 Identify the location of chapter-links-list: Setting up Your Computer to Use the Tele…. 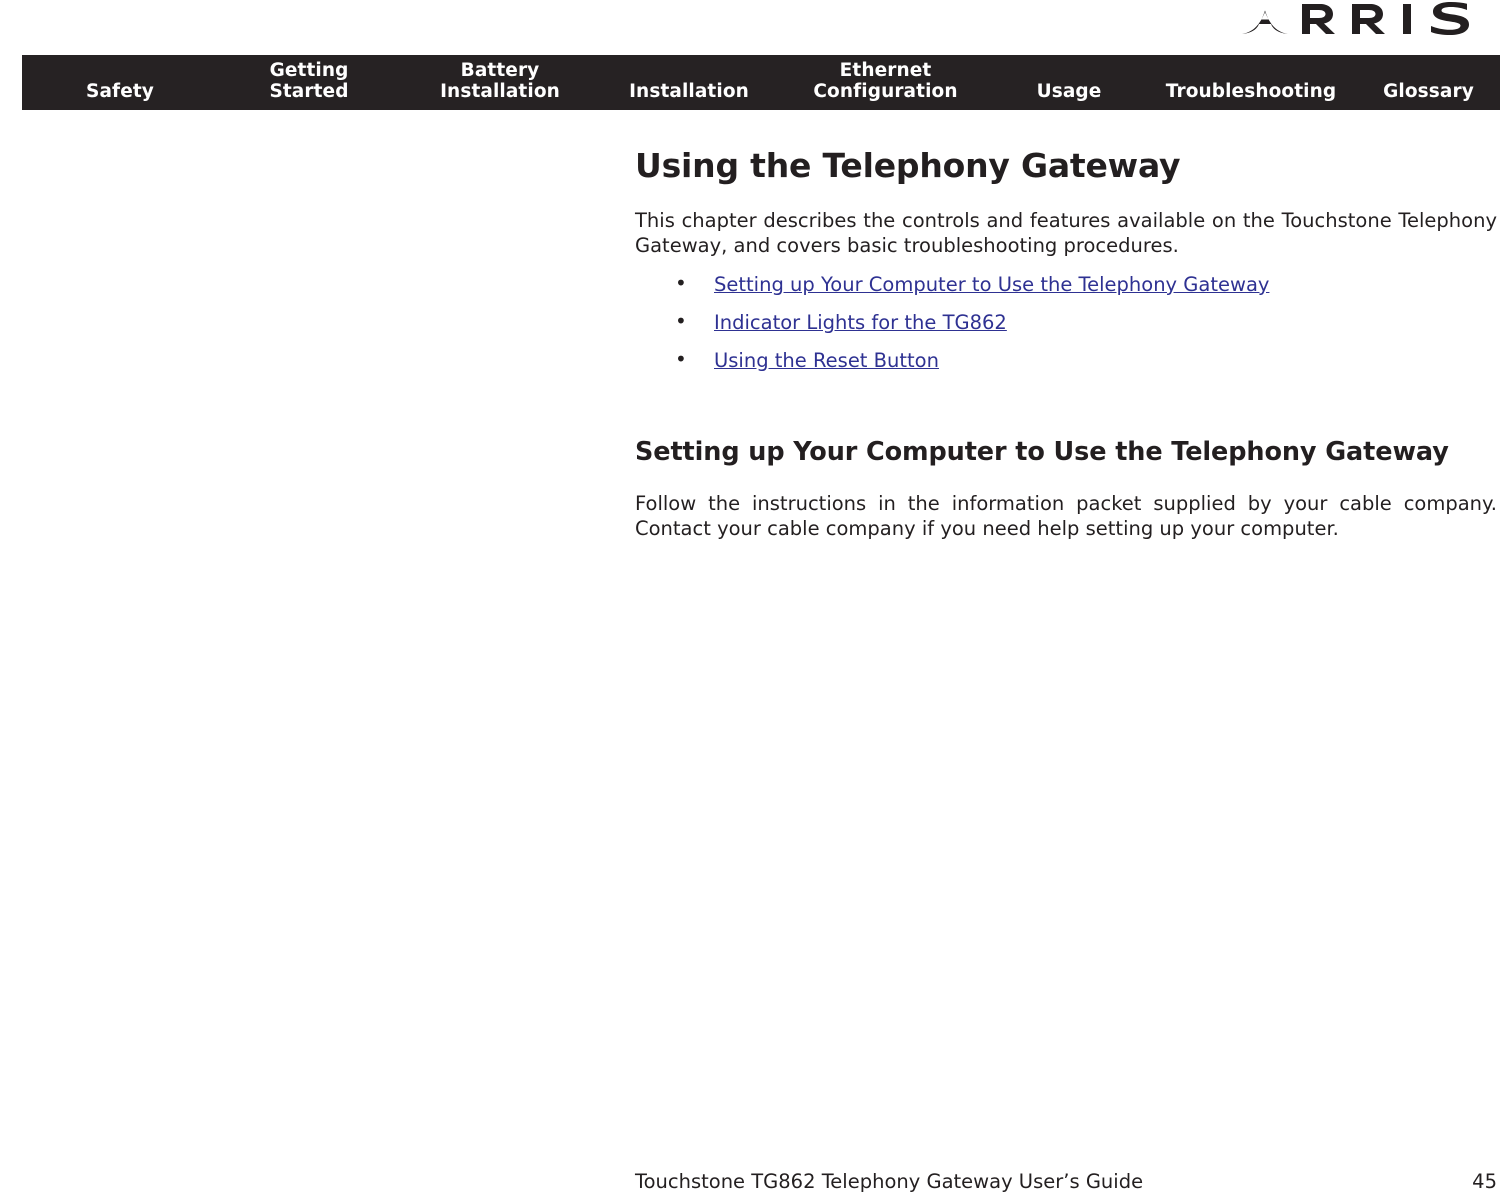
(1066, 322).